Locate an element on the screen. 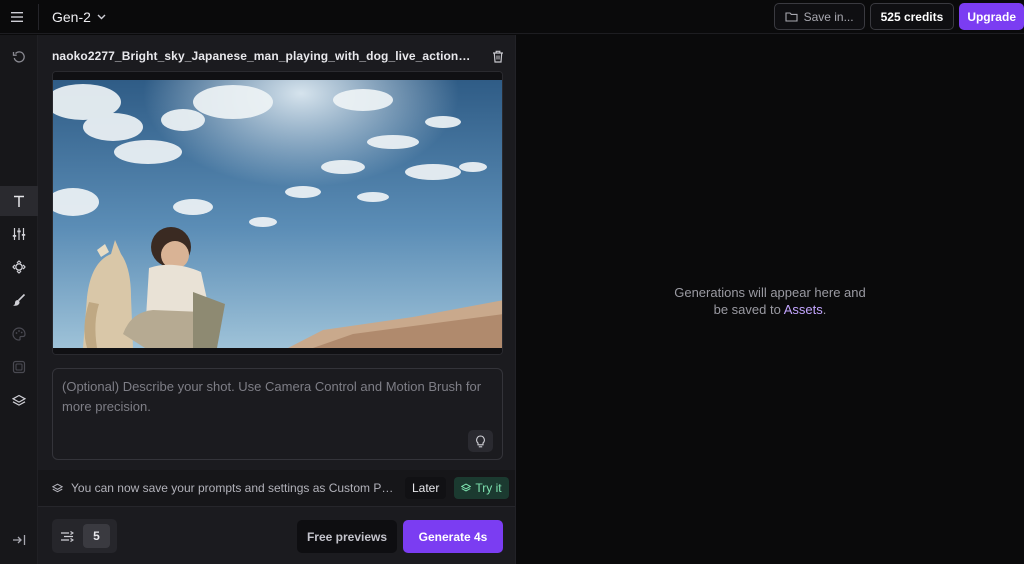 This screenshot has height=564, width=1024. free-previews-label: Free previews is located at coordinates (347, 536).